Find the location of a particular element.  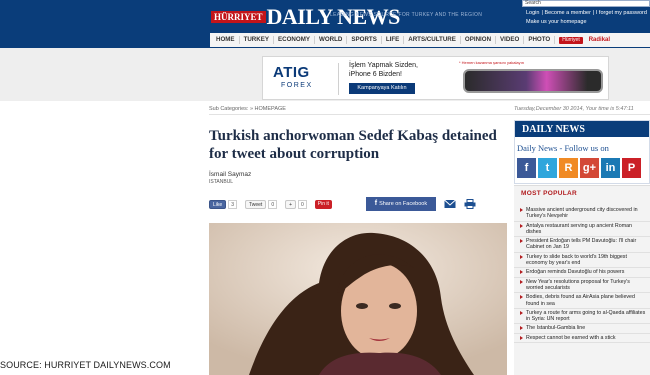

ad-note: * Hemen kazanma şansını yakalayın is located at coordinates (491, 62).